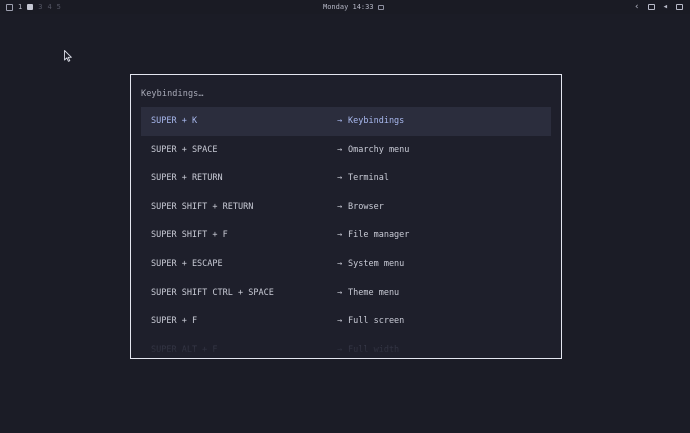 The image size is (690, 433). What do you see at coordinates (665, 7) in the screenshot?
I see `speaker-icon: ◂` at bounding box center [665, 7].